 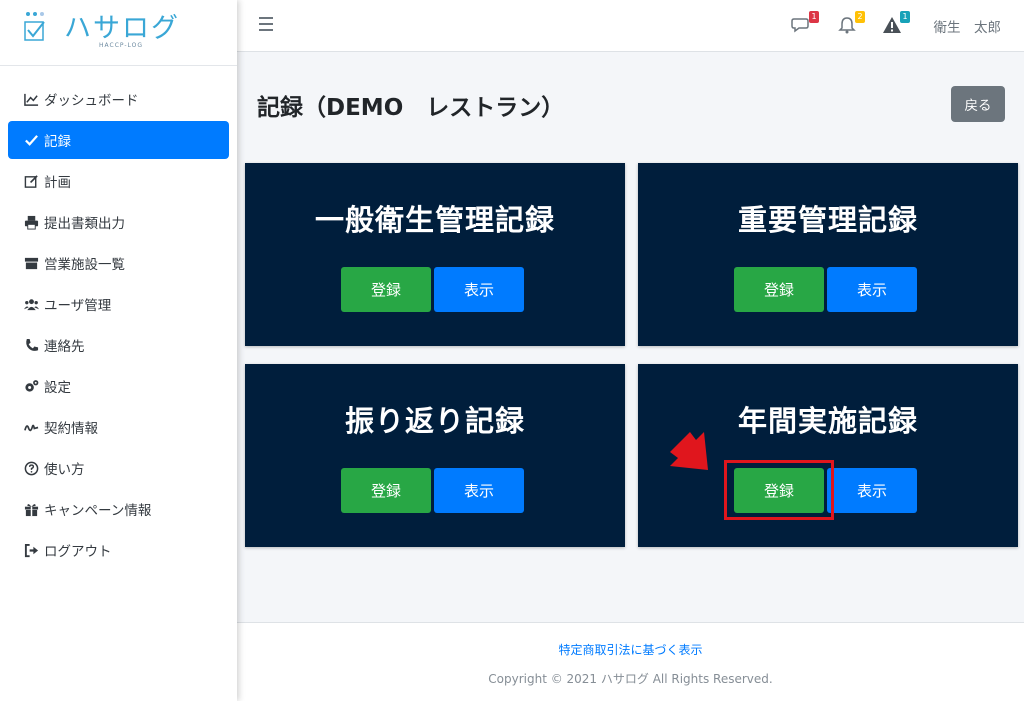 What do you see at coordinates (118, 181) in the screenshot?
I see `sidebar-item-plan: 計画` at bounding box center [118, 181].